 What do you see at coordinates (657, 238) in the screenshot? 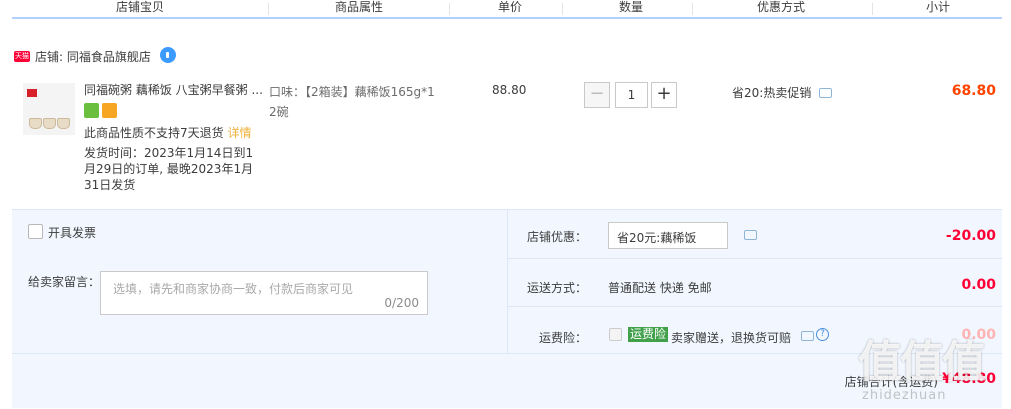
I see `shop-discount-selected: 省20元:藕稀饭` at bounding box center [657, 238].